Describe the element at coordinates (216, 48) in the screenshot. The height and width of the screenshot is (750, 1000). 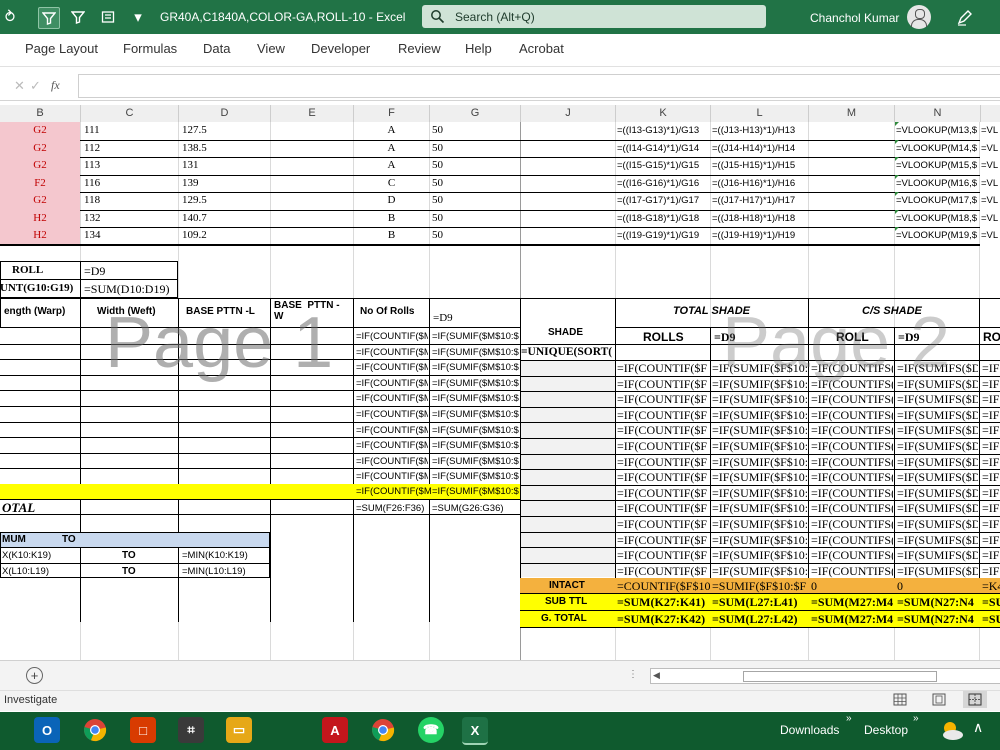
I see `tab-data: Data` at that location.